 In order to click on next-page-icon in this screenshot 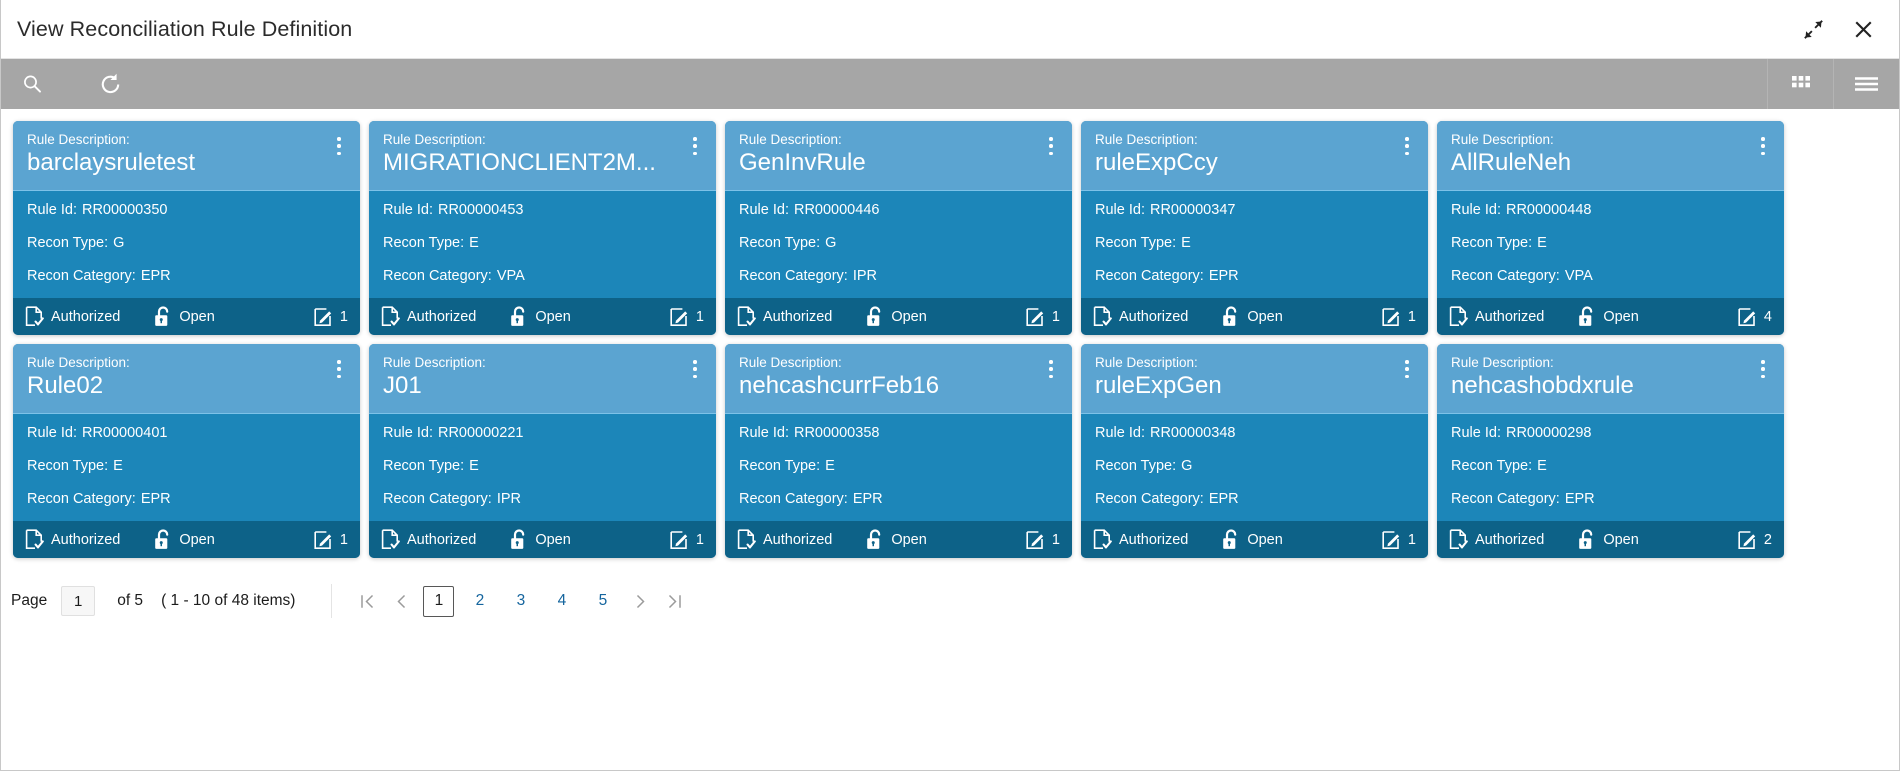, I will do `click(640, 601)`.